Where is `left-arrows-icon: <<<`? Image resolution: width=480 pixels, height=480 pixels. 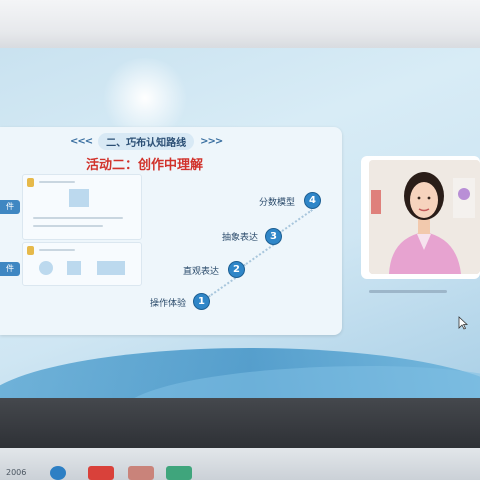 left-arrows-icon: <<< is located at coordinates (81, 141).